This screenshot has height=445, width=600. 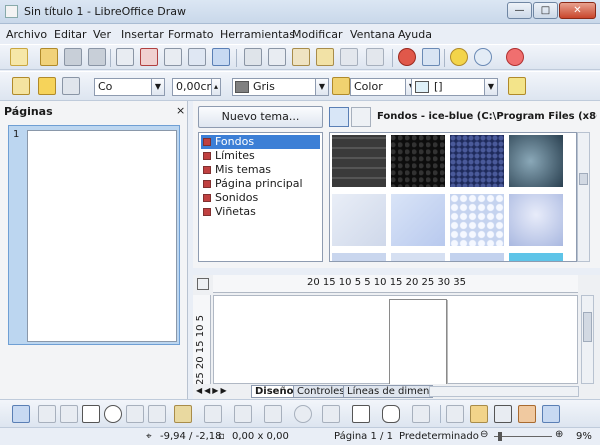 What do you see at coordinates (113, 414) in the screenshot?
I see `ellipse-tool-icon` at bounding box center [113, 414].